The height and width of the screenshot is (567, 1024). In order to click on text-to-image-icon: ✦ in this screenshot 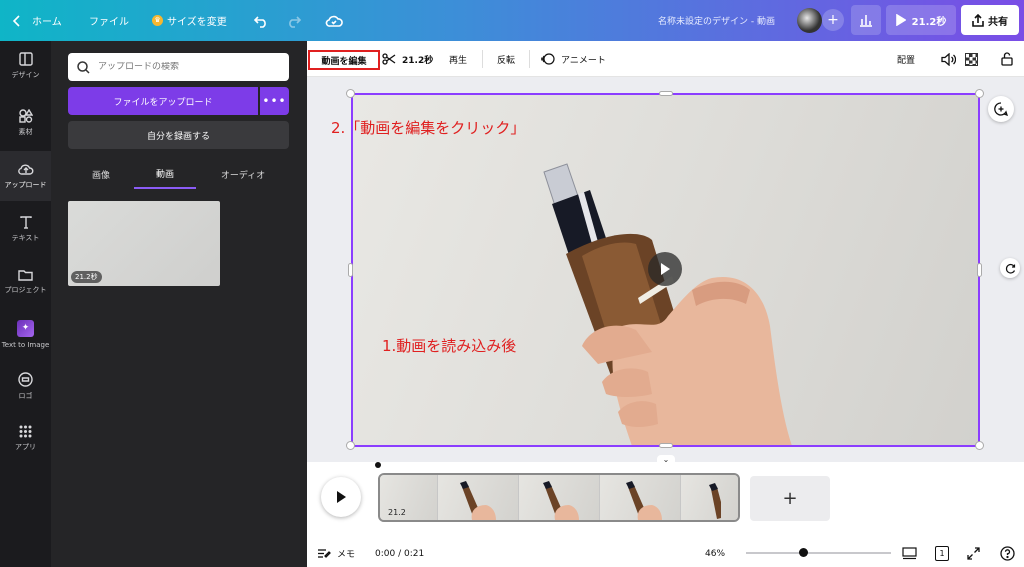, I will do `click(25, 328)`.